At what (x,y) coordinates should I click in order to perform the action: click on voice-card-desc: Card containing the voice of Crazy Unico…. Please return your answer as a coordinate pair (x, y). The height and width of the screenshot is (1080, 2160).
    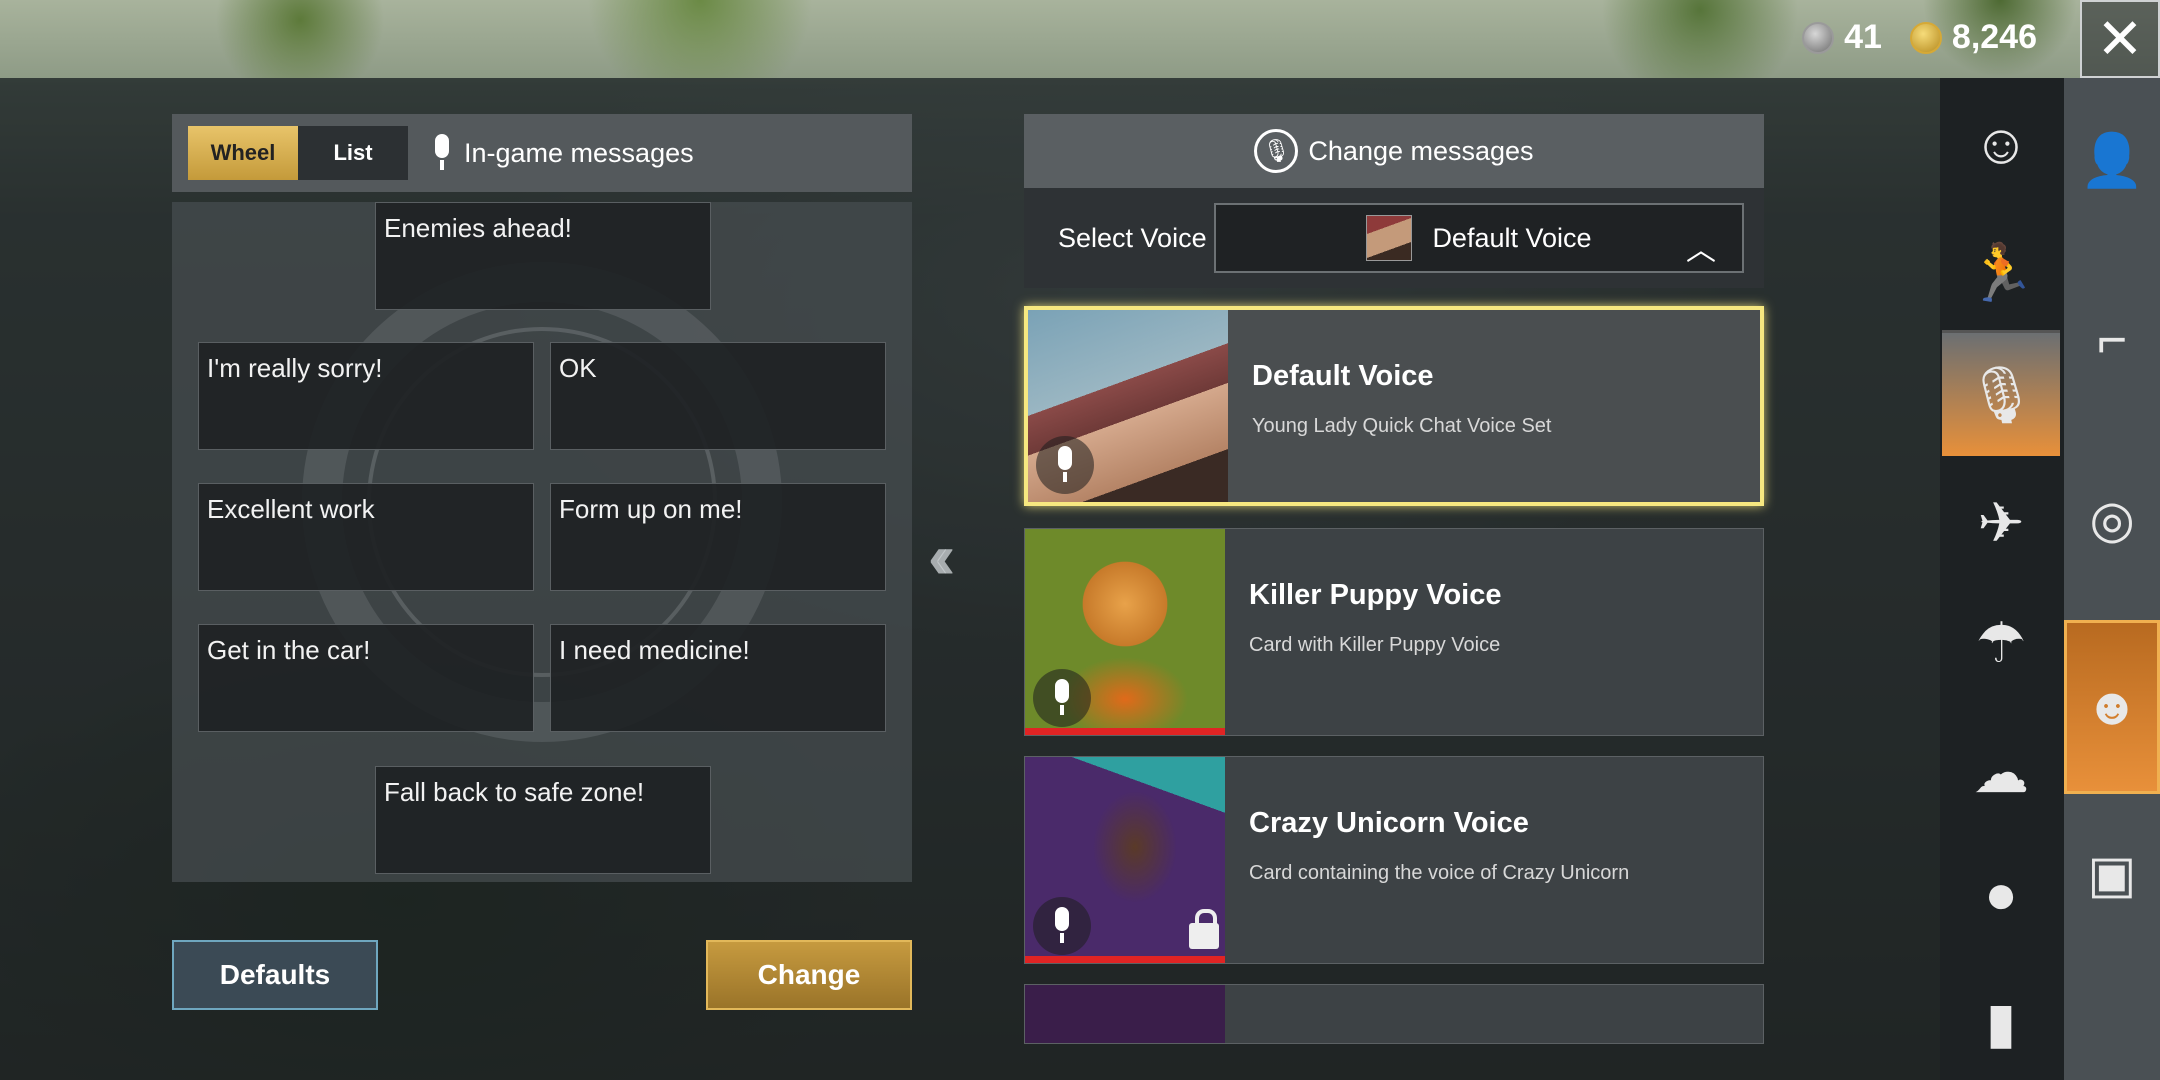
    Looking at the image, I should click on (1439, 873).